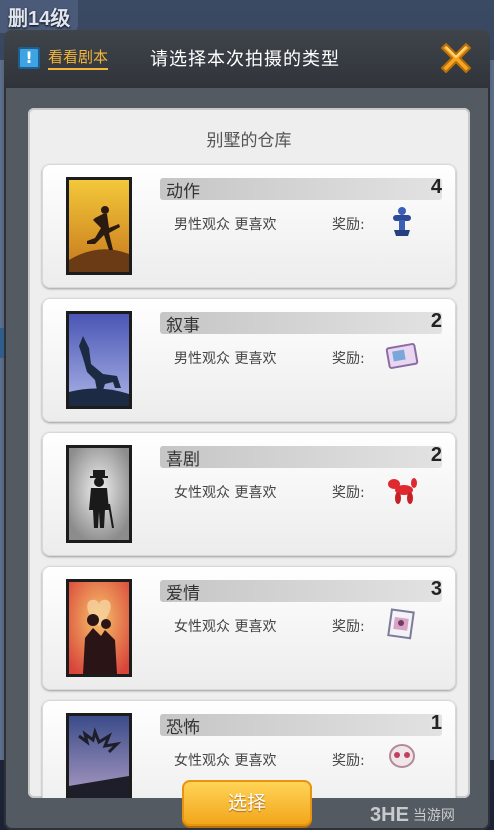  Describe the element at coordinates (402, 356) in the screenshot. I see `photo-card-icon` at that location.